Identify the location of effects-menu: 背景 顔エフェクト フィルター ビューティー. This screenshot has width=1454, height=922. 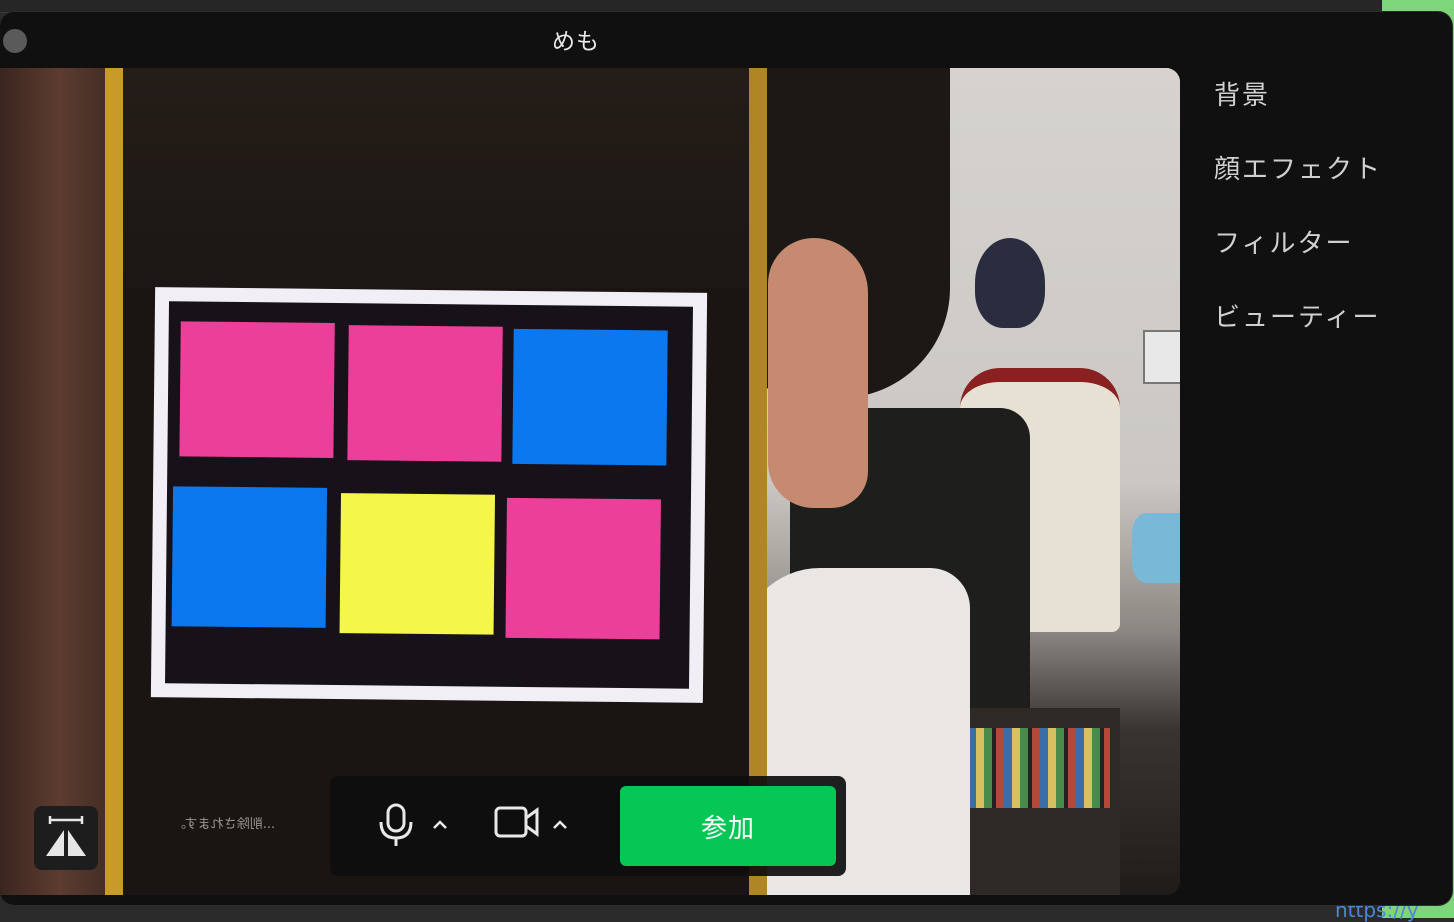
(1298, 224).